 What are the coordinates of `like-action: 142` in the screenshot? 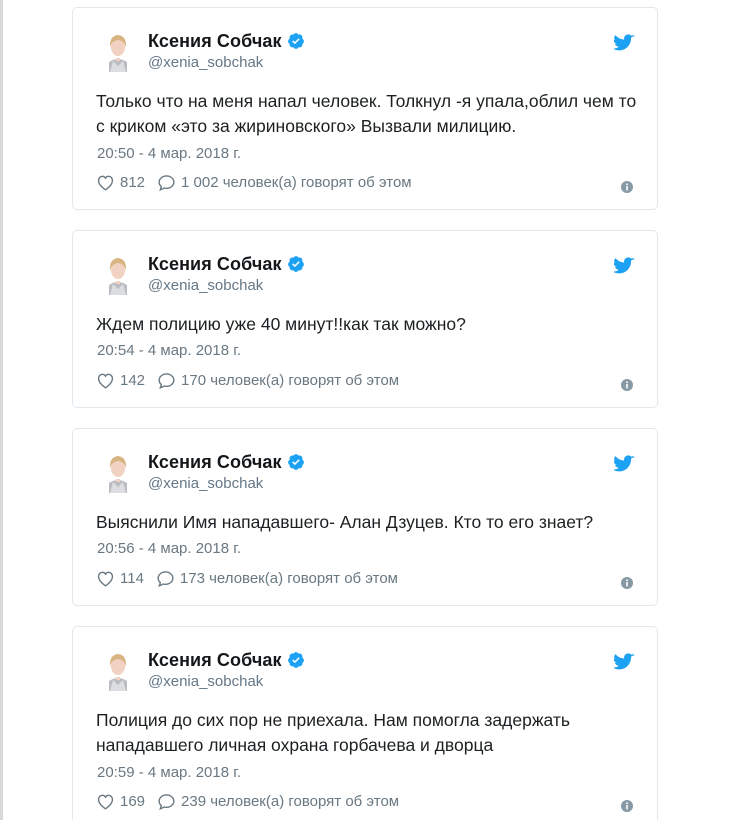 It's located at (126, 380).